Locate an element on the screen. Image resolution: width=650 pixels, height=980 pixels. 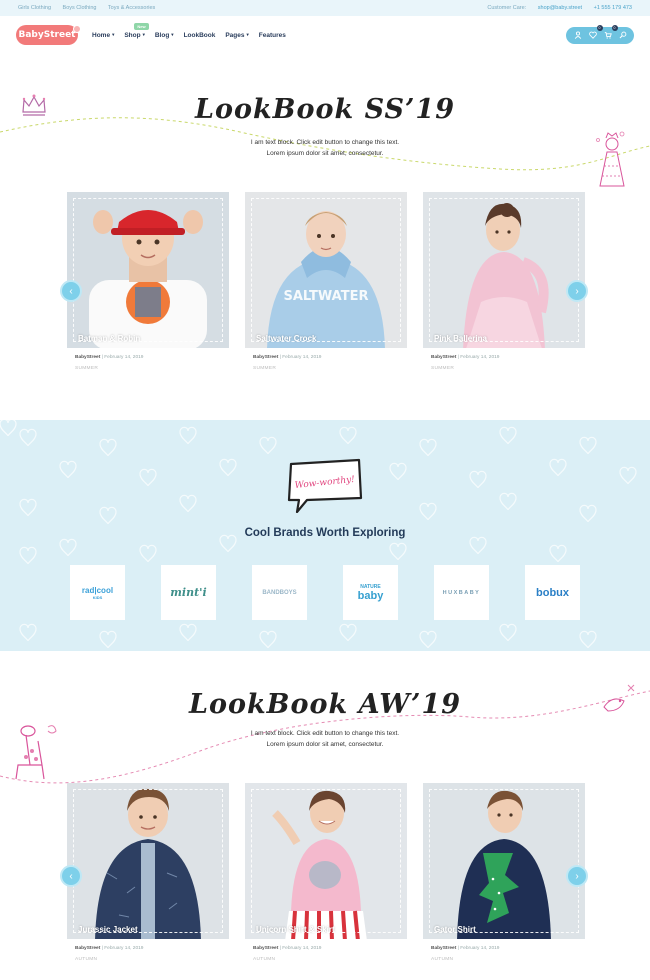
kid-photo-hoodie: SALTWATER is located at coordinates (326, 279).